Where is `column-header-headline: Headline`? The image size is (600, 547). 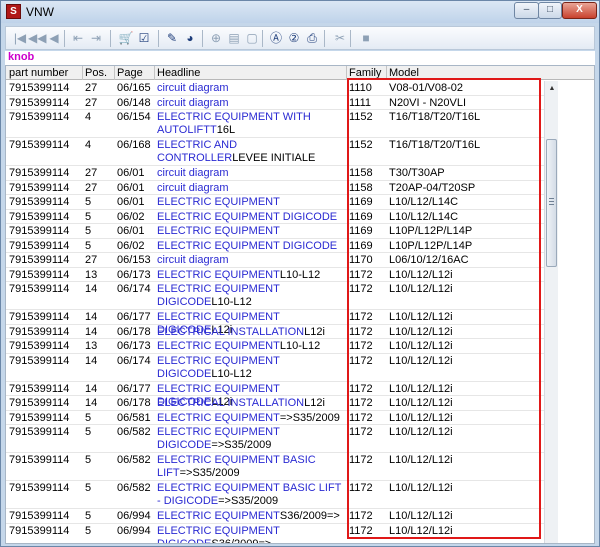 column-header-headline: Headline is located at coordinates (178, 73).